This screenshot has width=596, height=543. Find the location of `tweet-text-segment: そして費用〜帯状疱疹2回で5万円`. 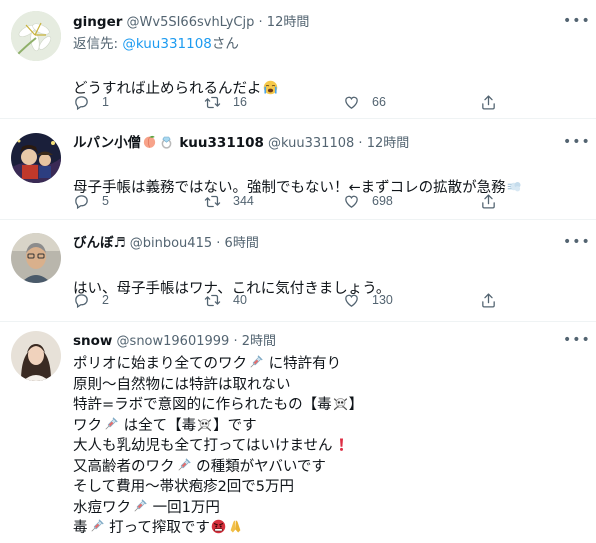

tweet-text-segment: そして費用〜帯状疱疹2回で5万円 is located at coordinates (184, 487).